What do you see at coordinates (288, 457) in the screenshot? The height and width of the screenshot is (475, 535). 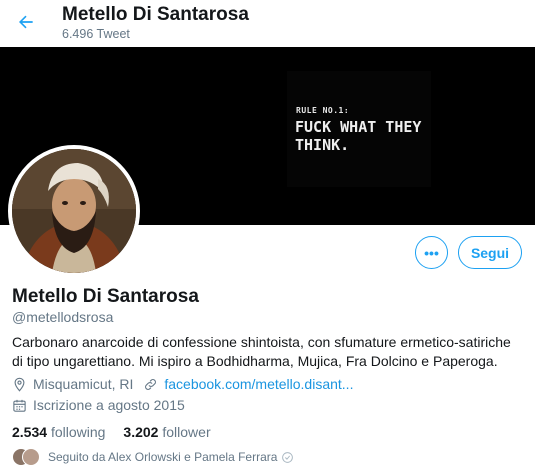 I see `verified-outline-icon` at bounding box center [288, 457].